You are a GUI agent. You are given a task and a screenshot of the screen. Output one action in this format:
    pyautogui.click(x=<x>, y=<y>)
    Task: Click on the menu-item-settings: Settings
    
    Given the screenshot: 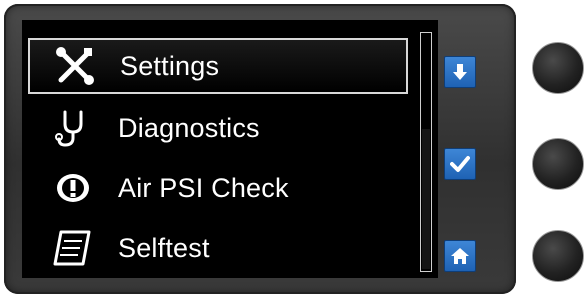 What is the action you would take?
    pyautogui.click(x=218, y=66)
    